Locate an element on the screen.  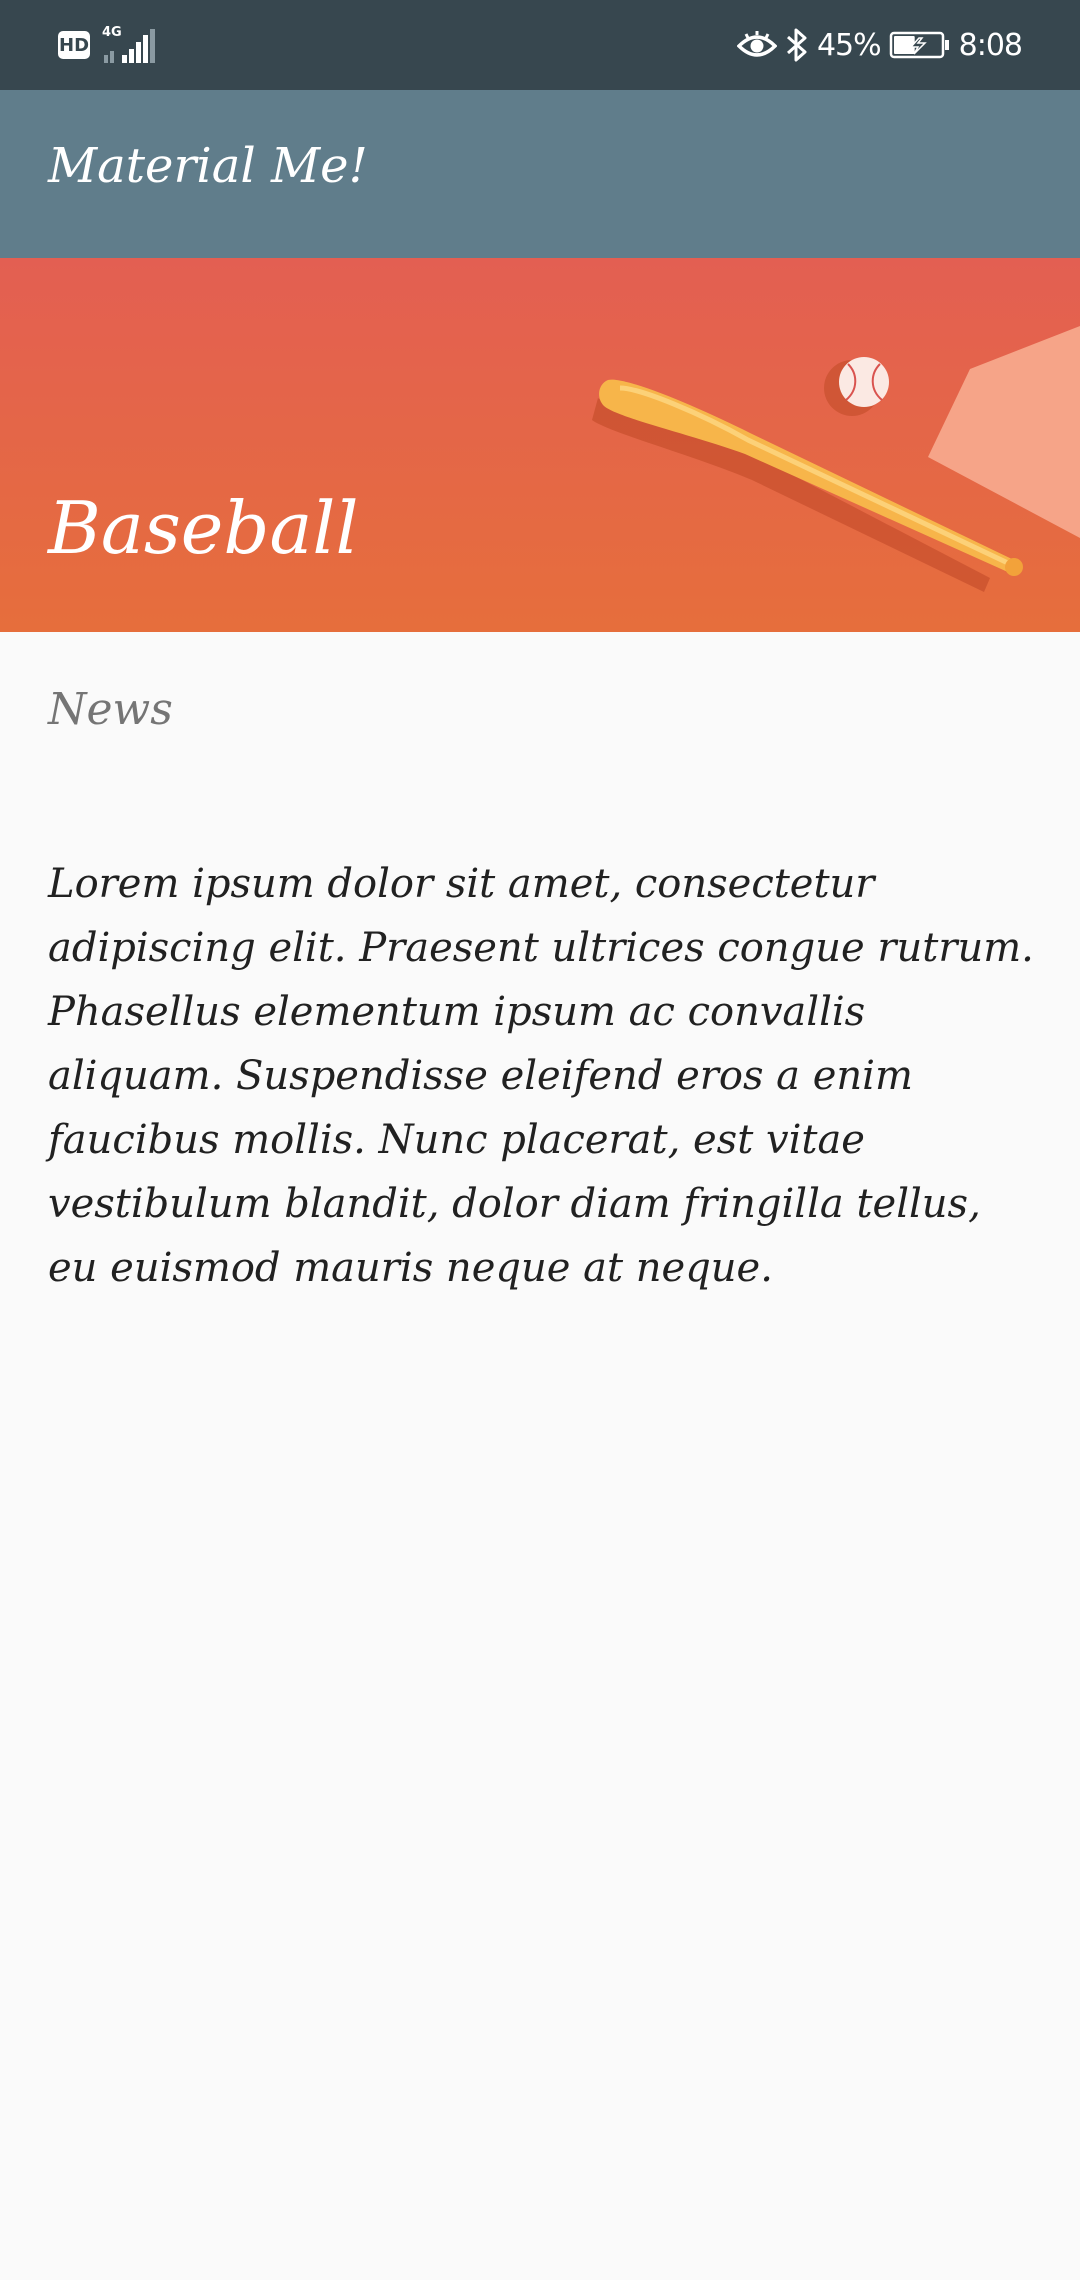
hd-icon: HD is located at coordinates (74, 45).